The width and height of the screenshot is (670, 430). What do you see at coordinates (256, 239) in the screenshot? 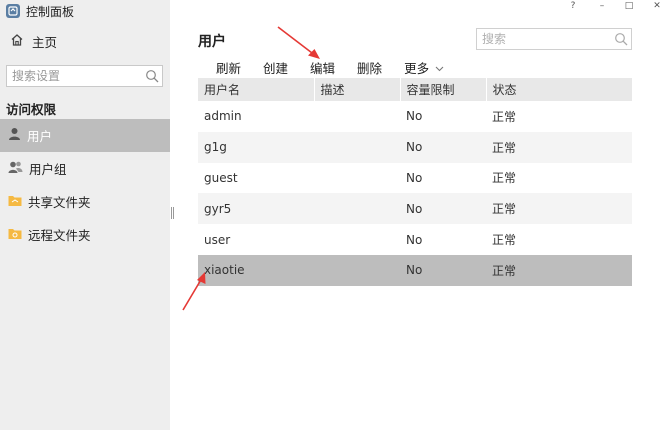
I see `cell-username: user` at bounding box center [256, 239].